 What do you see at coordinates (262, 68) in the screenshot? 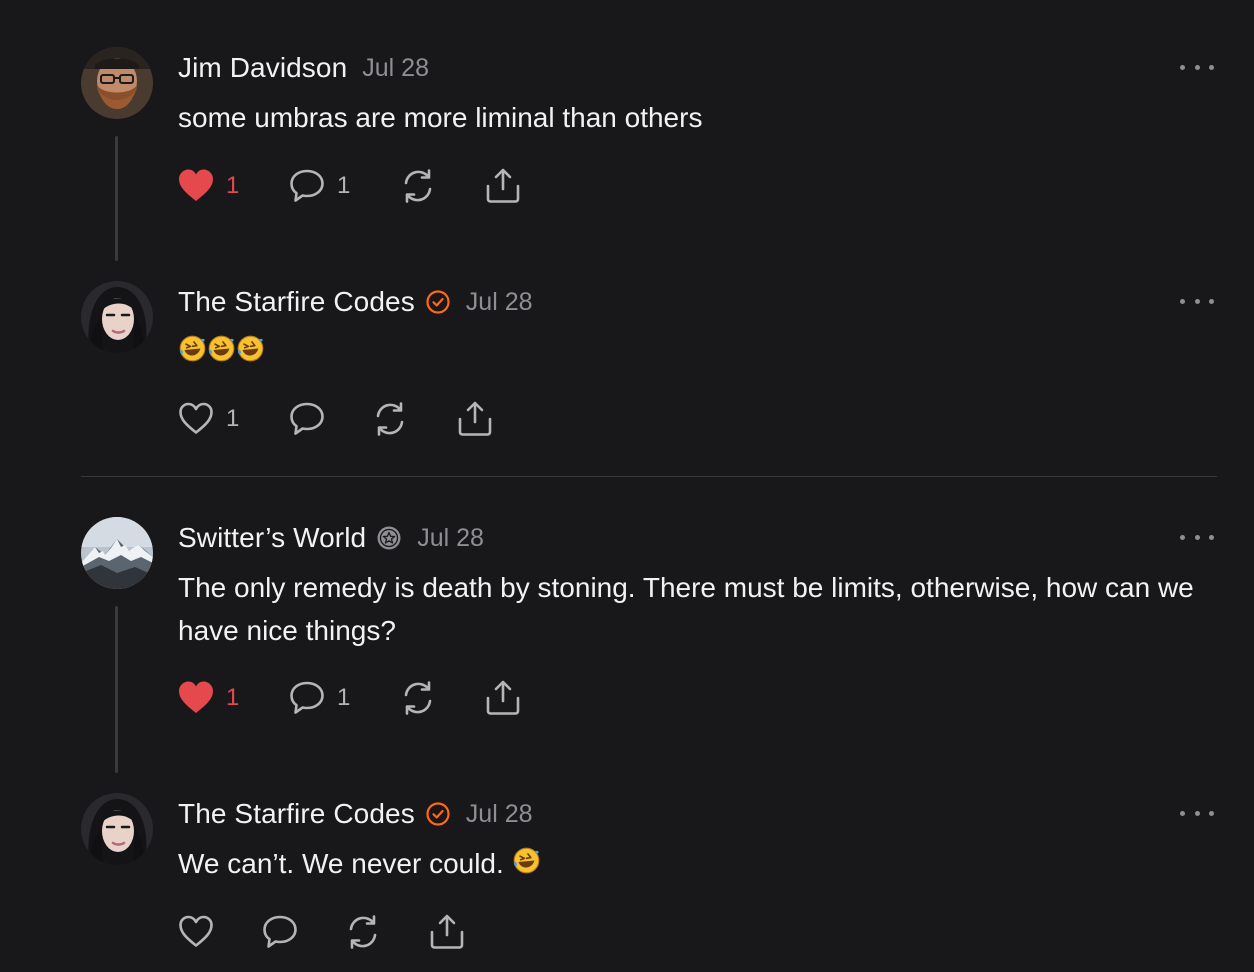
I see `author-name: Jim Davidson` at bounding box center [262, 68].